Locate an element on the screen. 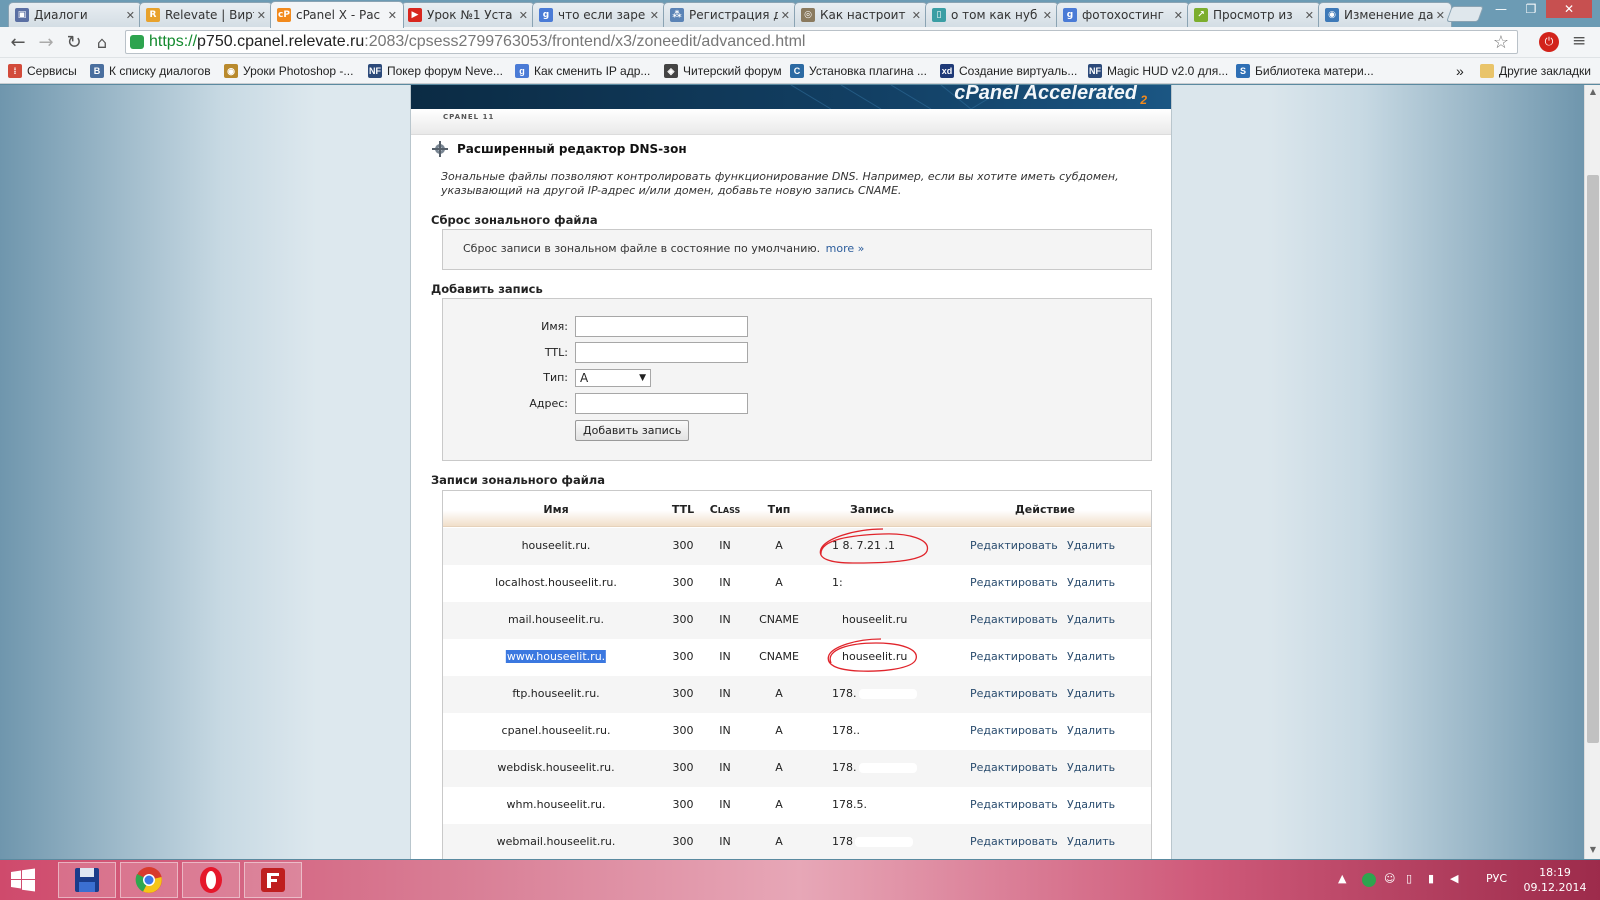 This screenshot has height=900, width=1600. tab-label: Просмотр из is located at coordinates (1253, 15).